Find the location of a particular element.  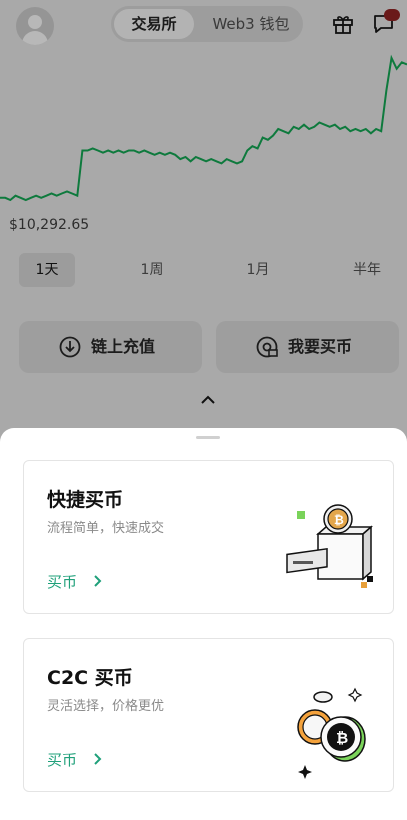

atm-bitcoin-illustration: ₿ is located at coordinates (329, 546).